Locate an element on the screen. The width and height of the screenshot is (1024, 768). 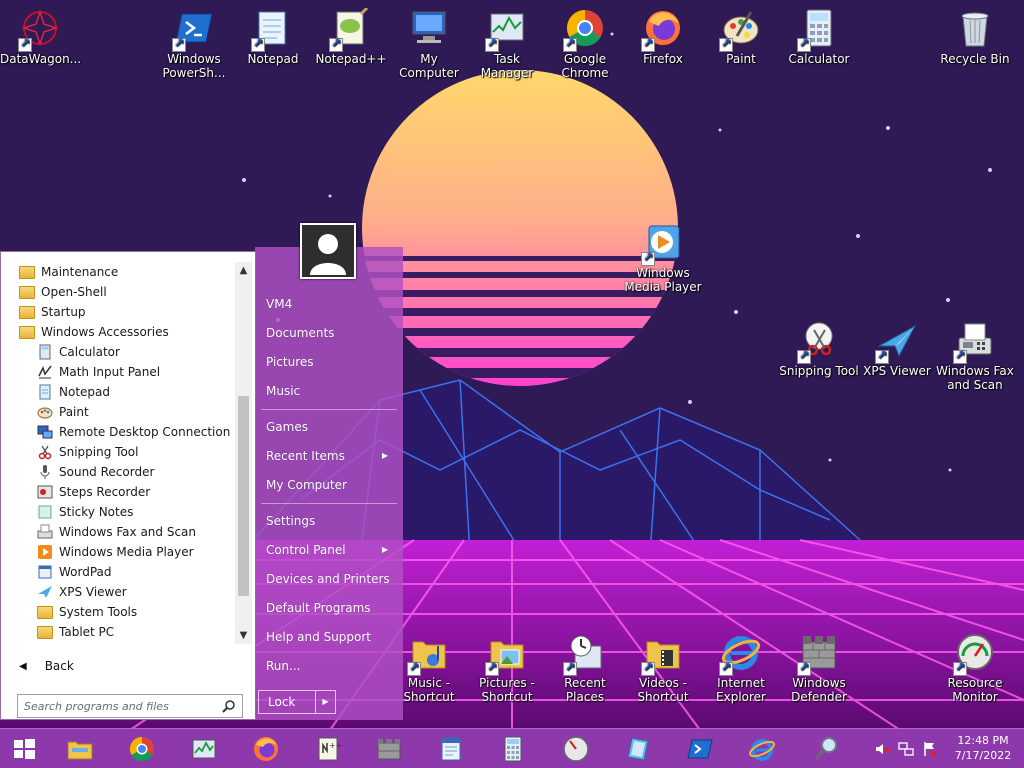
volume-muted-icon is located at coordinates (882, 749).